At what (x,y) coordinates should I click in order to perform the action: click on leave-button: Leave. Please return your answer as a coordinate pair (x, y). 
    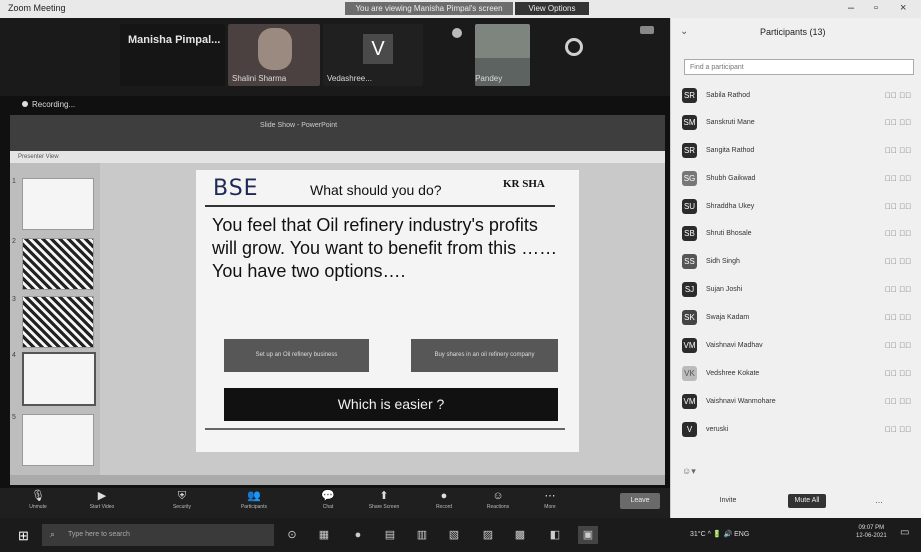
    Looking at the image, I should click on (640, 501).